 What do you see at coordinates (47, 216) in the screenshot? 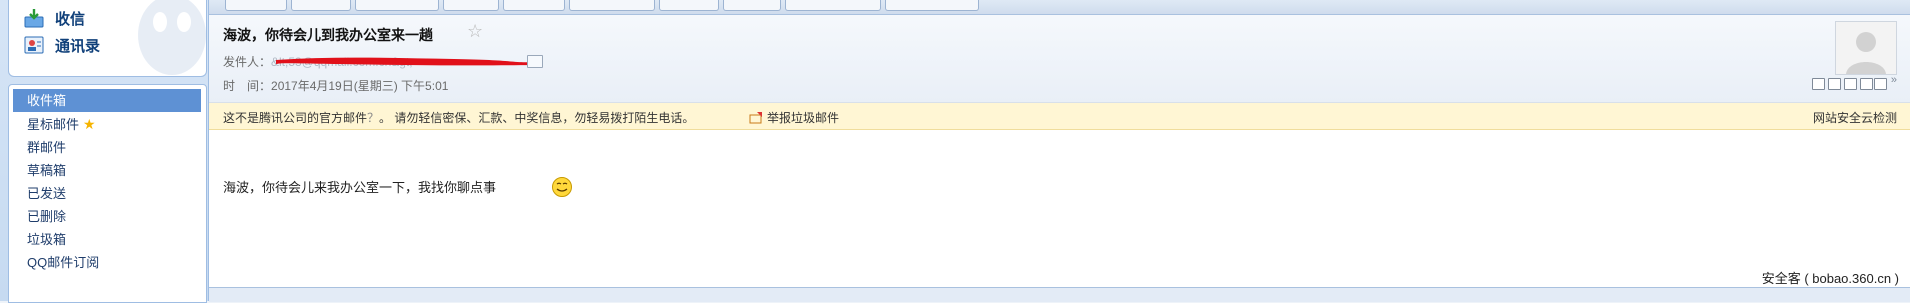
I see `folder-label: 已删除` at bounding box center [47, 216].